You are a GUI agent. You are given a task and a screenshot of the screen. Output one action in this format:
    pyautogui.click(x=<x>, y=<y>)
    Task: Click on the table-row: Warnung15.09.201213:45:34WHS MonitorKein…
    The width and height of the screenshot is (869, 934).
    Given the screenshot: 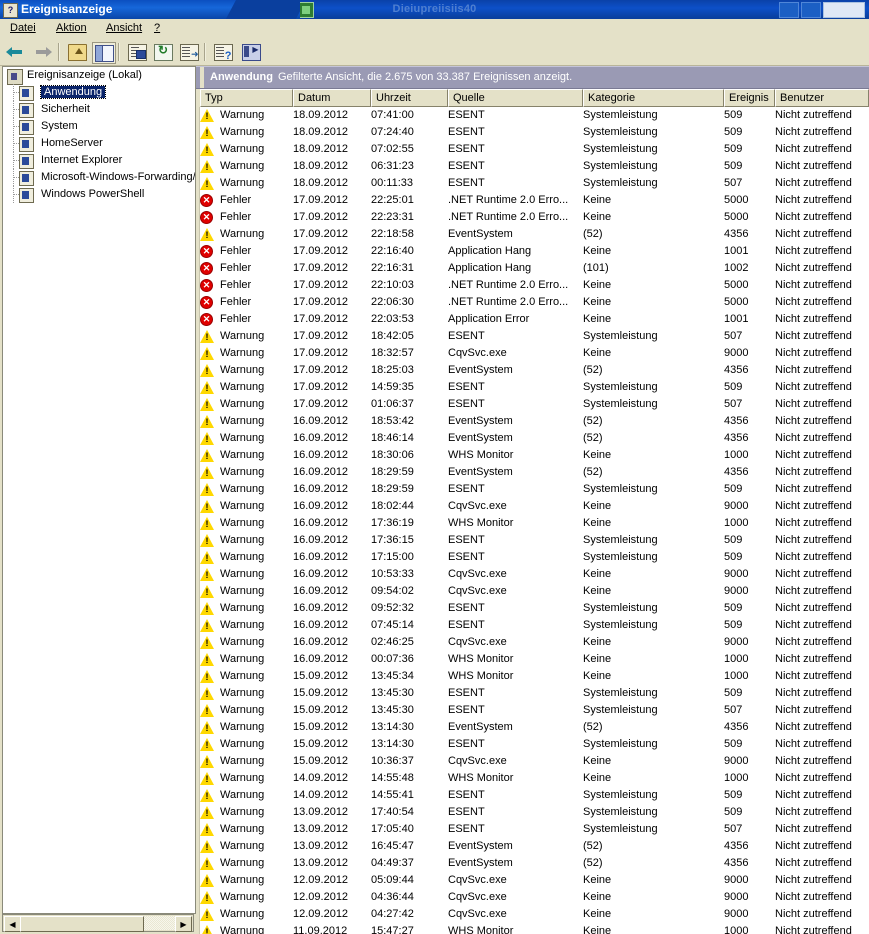 What is the action you would take?
    pyautogui.click(x=532, y=676)
    